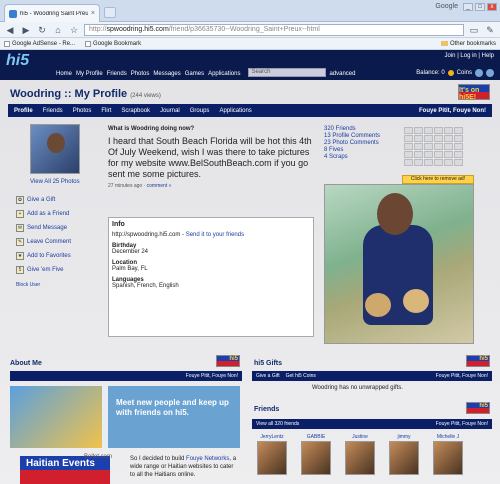 This screenshot has height=484, width=500. I want to click on view-all-photos-link: View All 25 Photos, so click(55, 182).